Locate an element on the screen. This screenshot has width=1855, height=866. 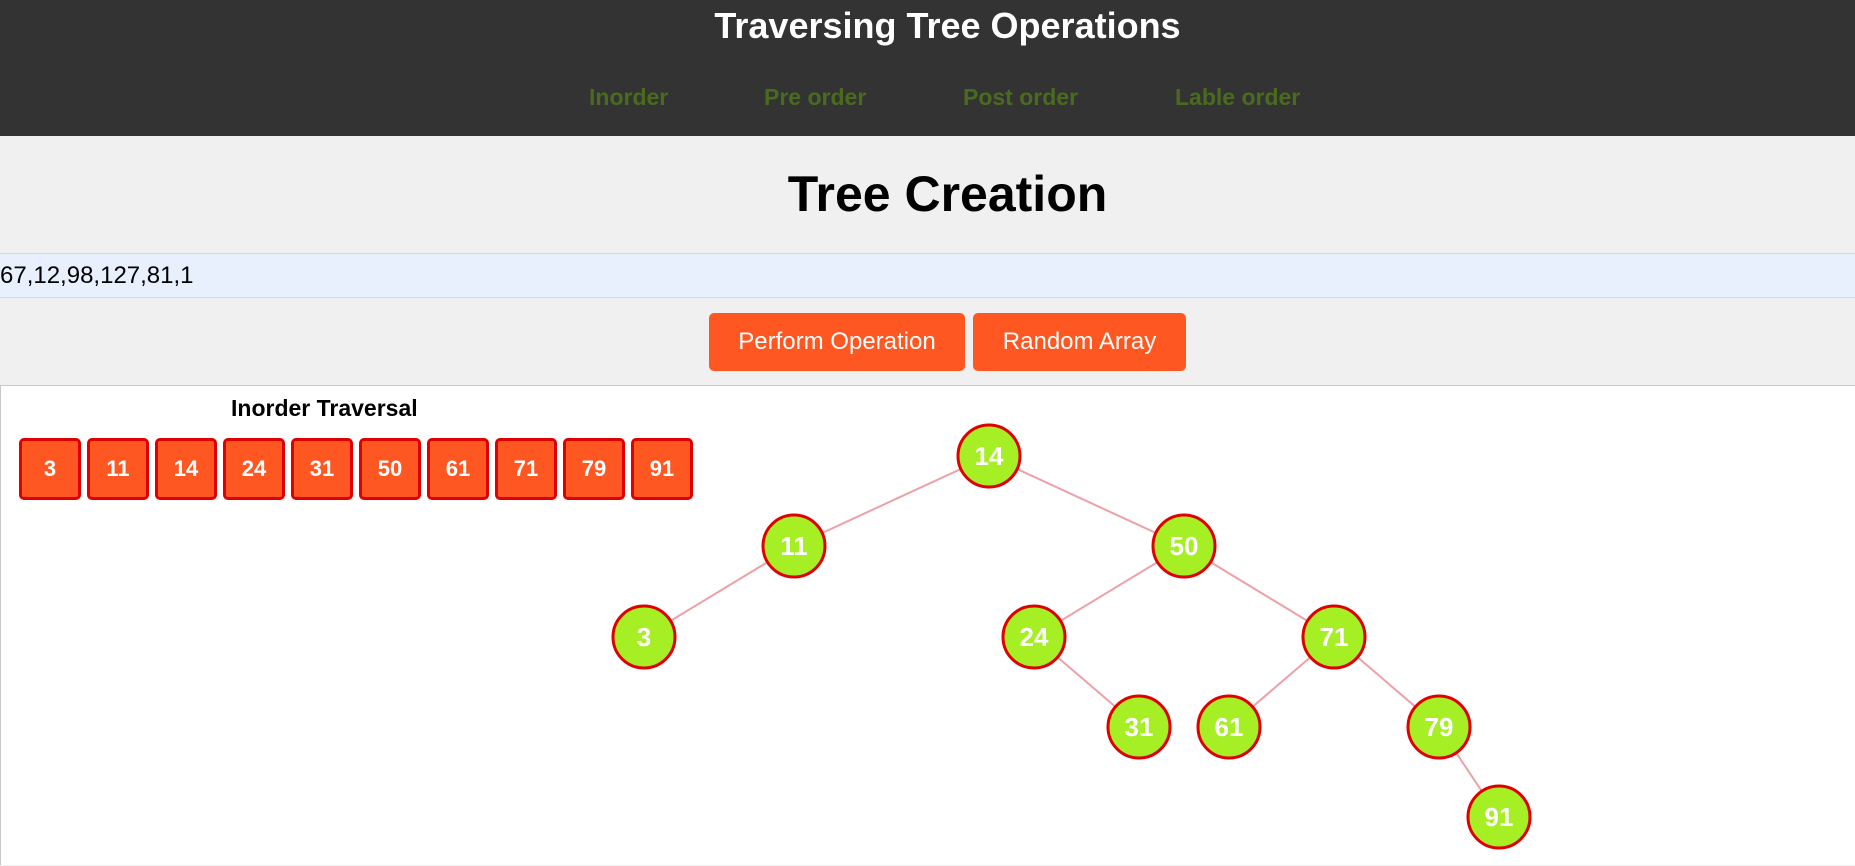
tree-node-label: 50 is located at coordinates (1184, 546).